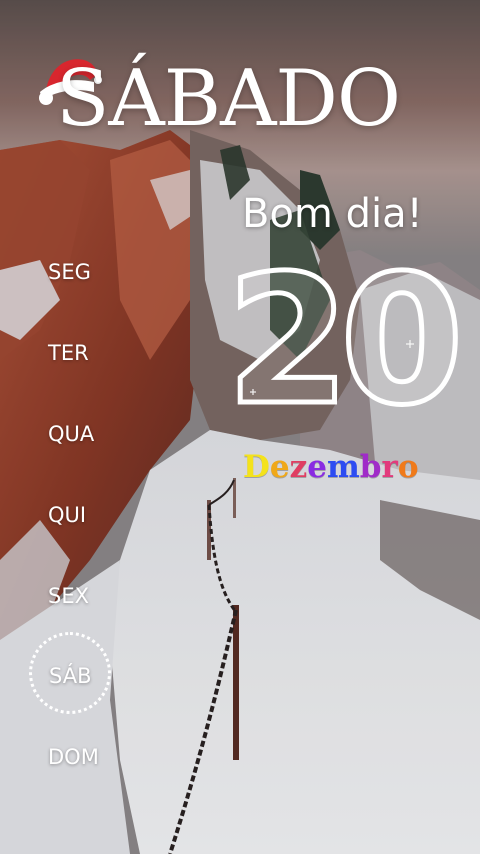 The width and height of the screenshot is (480, 854). I want to click on month-letter: o, so click(408, 467).